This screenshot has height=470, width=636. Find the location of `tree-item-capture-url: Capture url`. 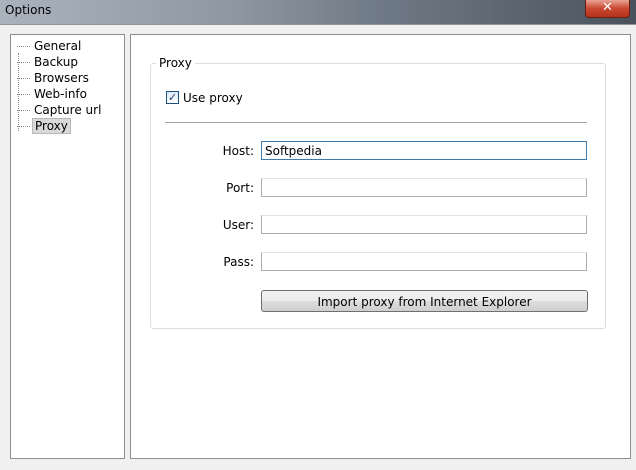

tree-item-capture-url: Capture url is located at coordinates (60, 110).